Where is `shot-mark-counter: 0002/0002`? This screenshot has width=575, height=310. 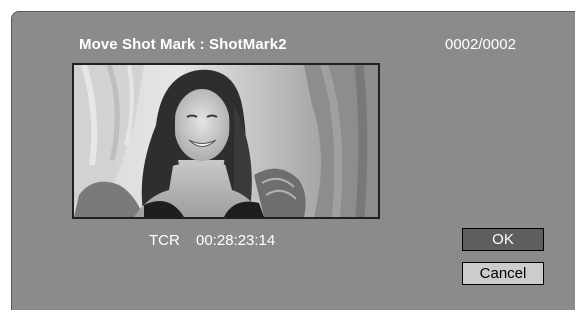 shot-mark-counter: 0002/0002 is located at coordinates (480, 44).